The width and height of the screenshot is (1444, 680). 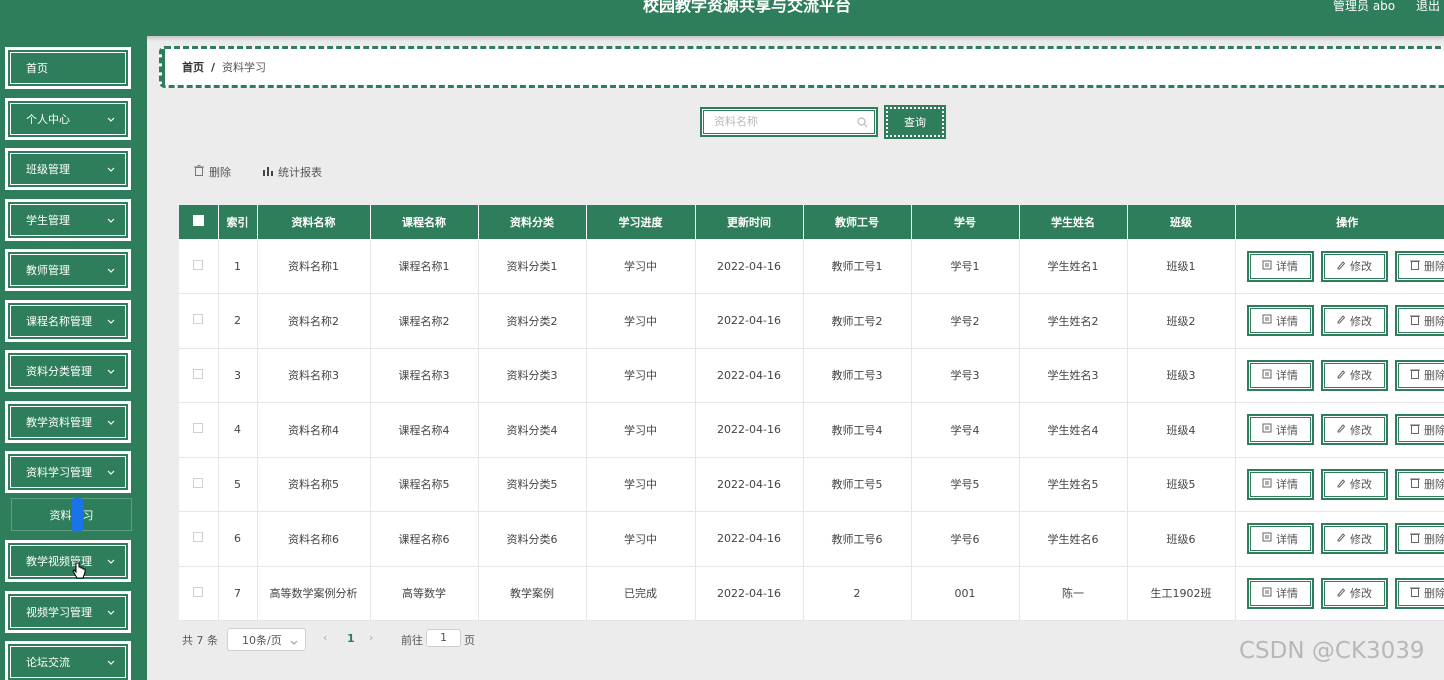 What do you see at coordinates (965, 266) in the screenshot?
I see `table-cell: 学号1` at bounding box center [965, 266].